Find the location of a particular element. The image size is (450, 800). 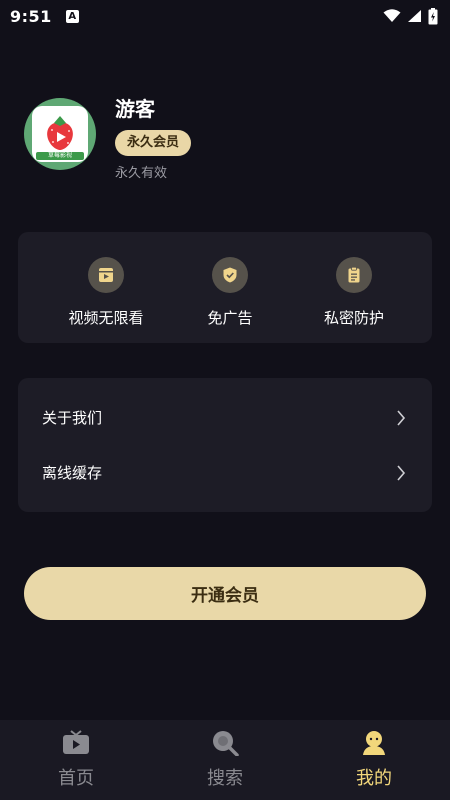

wifi-icon is located at coordinates (392, 15).